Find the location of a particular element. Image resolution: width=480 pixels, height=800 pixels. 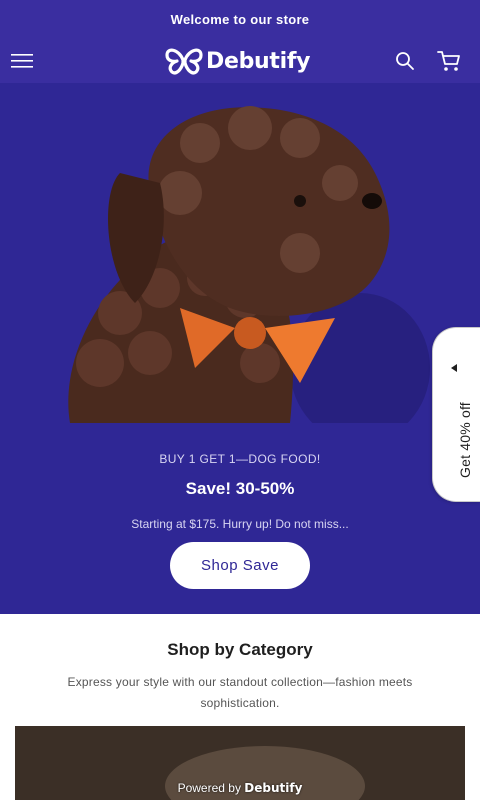

discount-label: Get 40% off is located at coordinates (465, 440).